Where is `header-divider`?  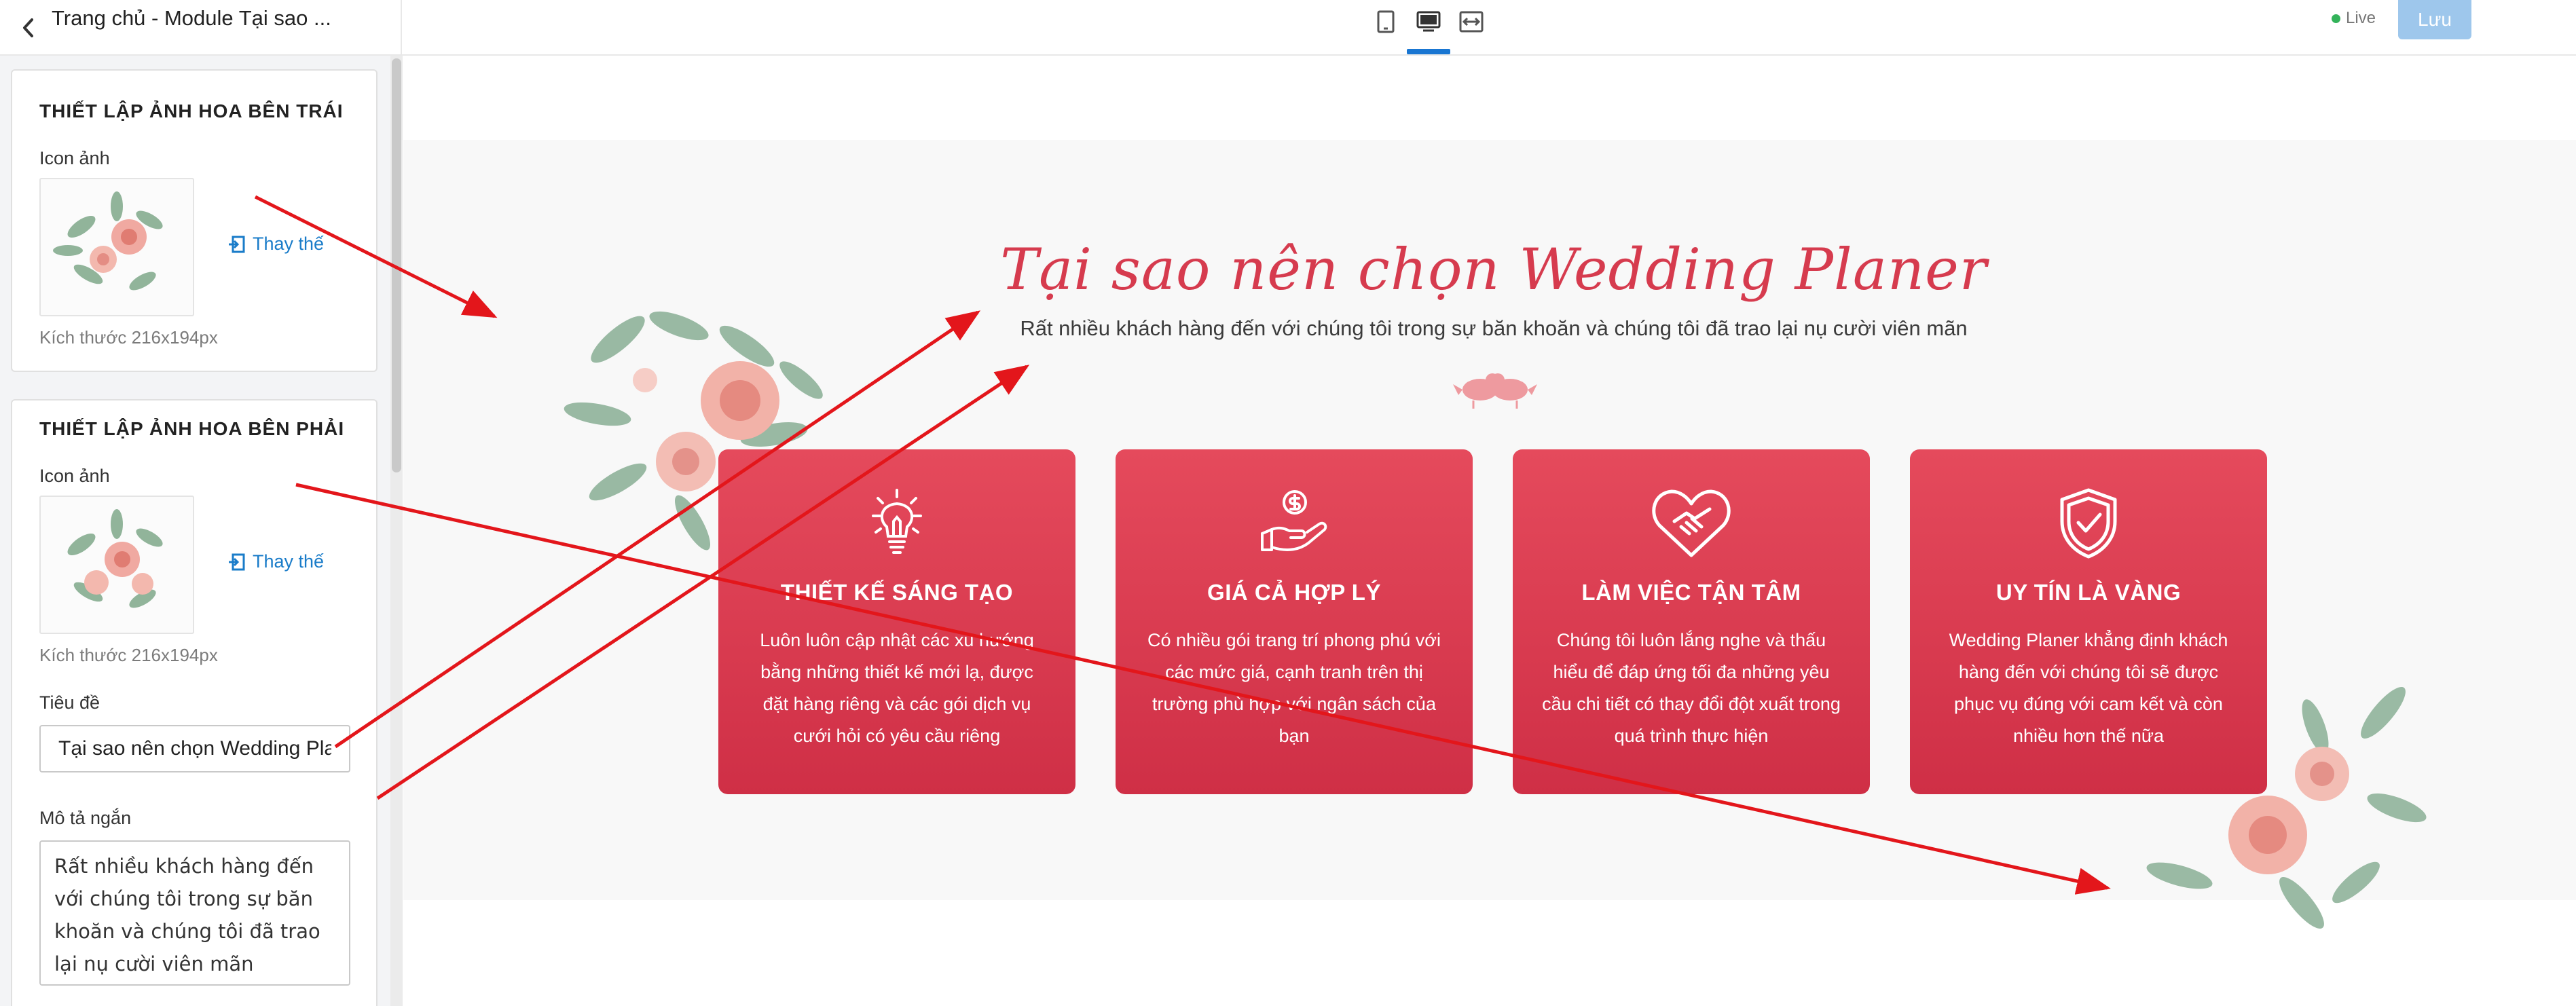
header-divider is located at coordinates (401, 28).